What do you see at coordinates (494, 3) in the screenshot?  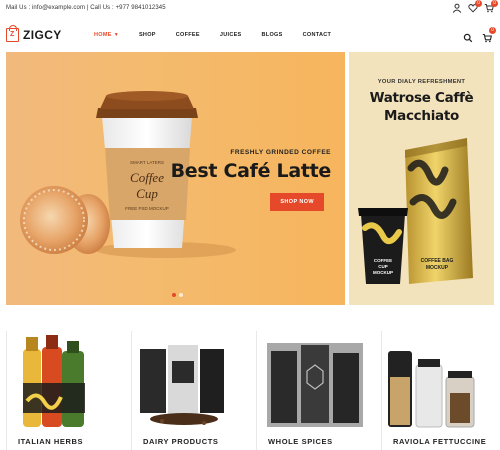 I see `top-cart-count-badge: 0` at bounding box center [494, 3].